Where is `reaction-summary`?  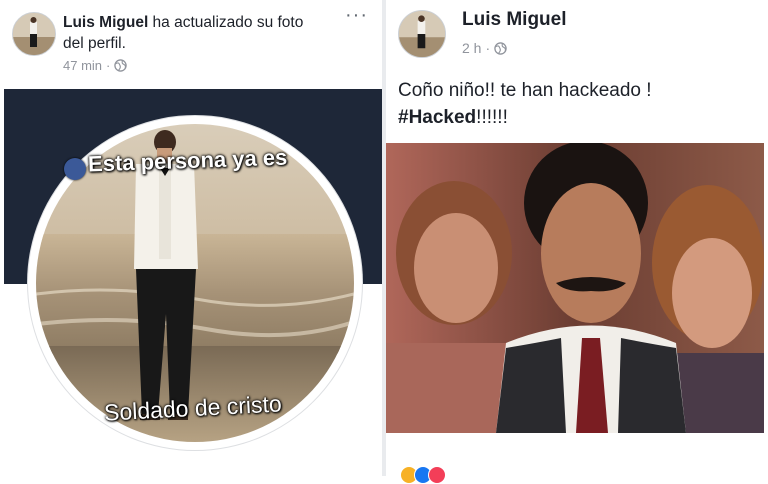 reaction-summary is located at coordinates (423, 475).